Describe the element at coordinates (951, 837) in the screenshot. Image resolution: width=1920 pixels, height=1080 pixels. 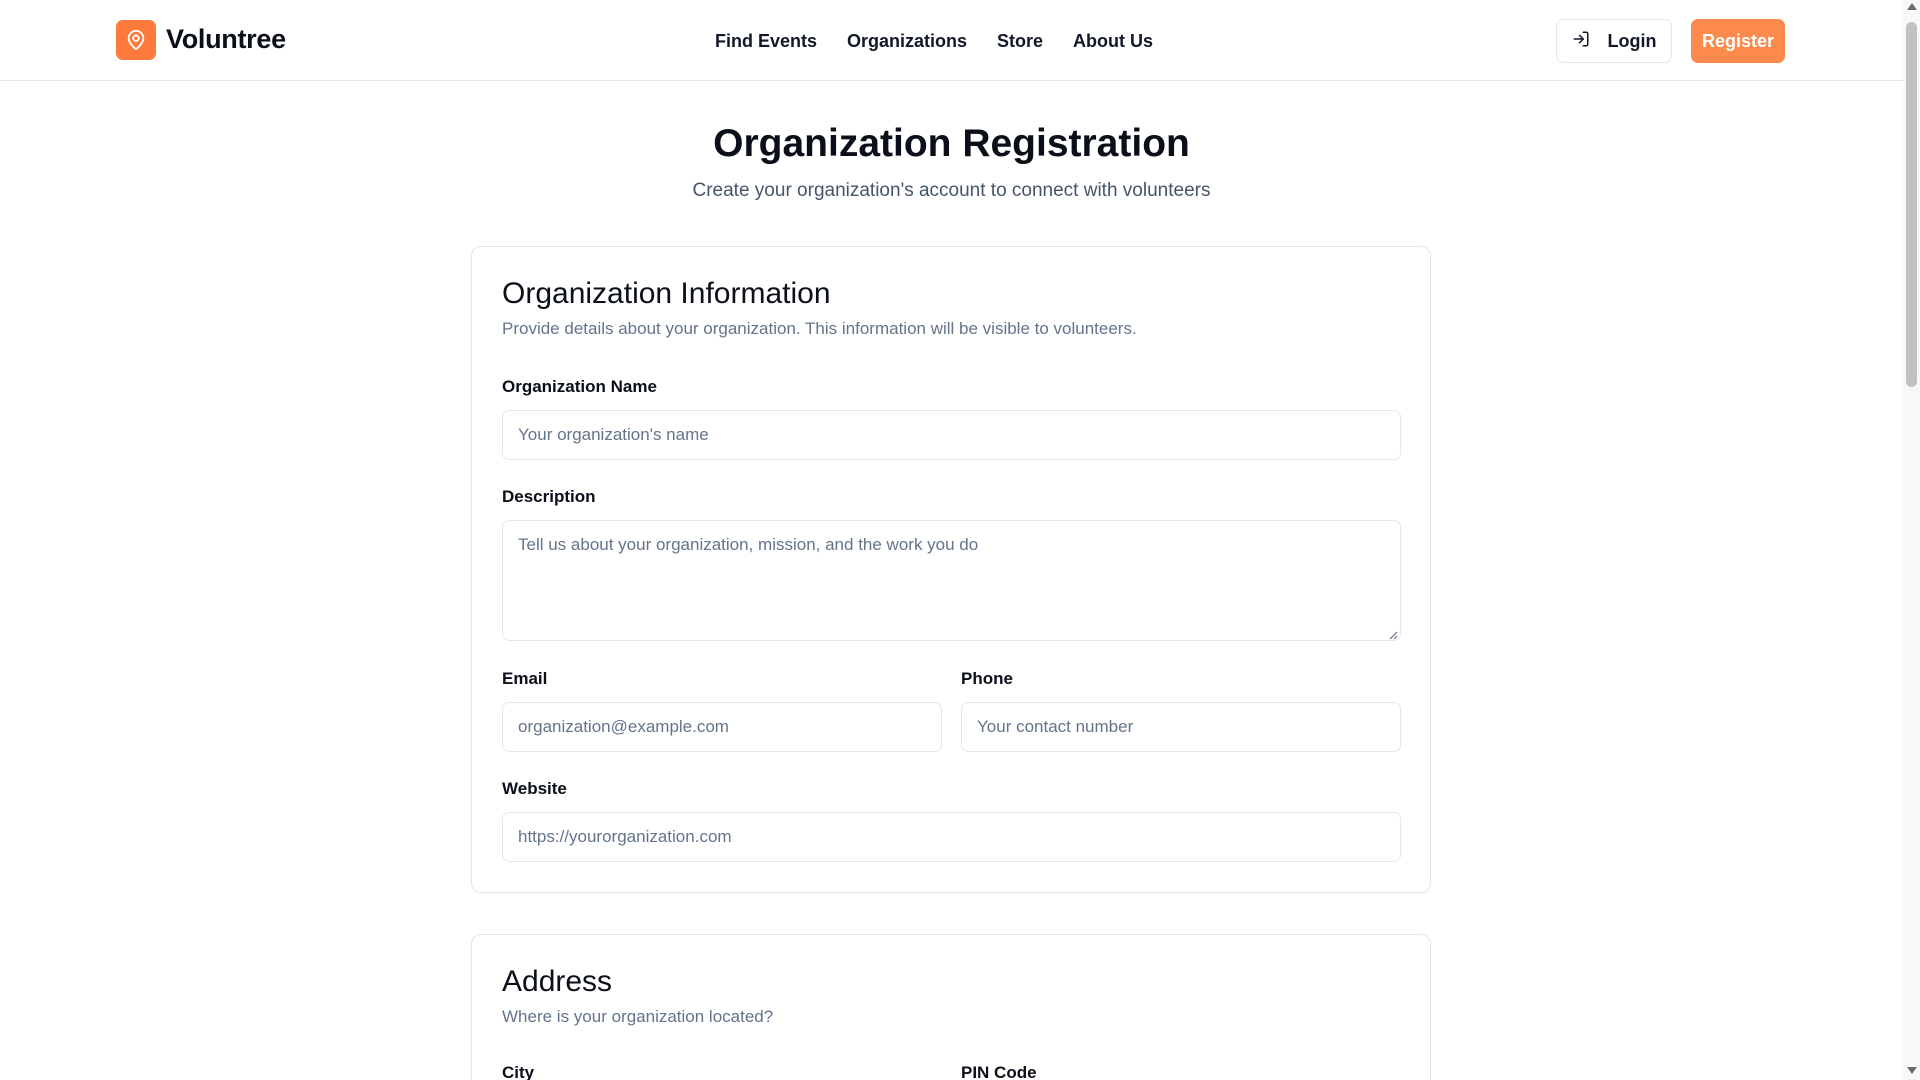
I see `website-input` at that location.